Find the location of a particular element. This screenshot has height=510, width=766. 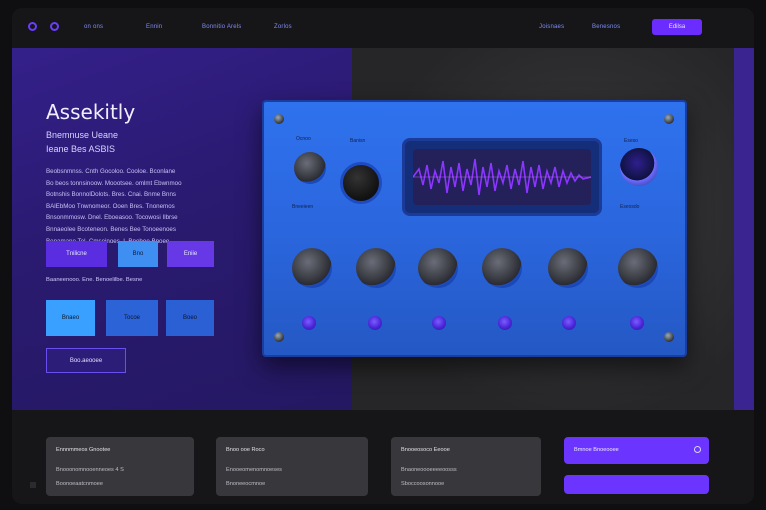

option-button-3: Boeo is located at coordinates (190, 318).